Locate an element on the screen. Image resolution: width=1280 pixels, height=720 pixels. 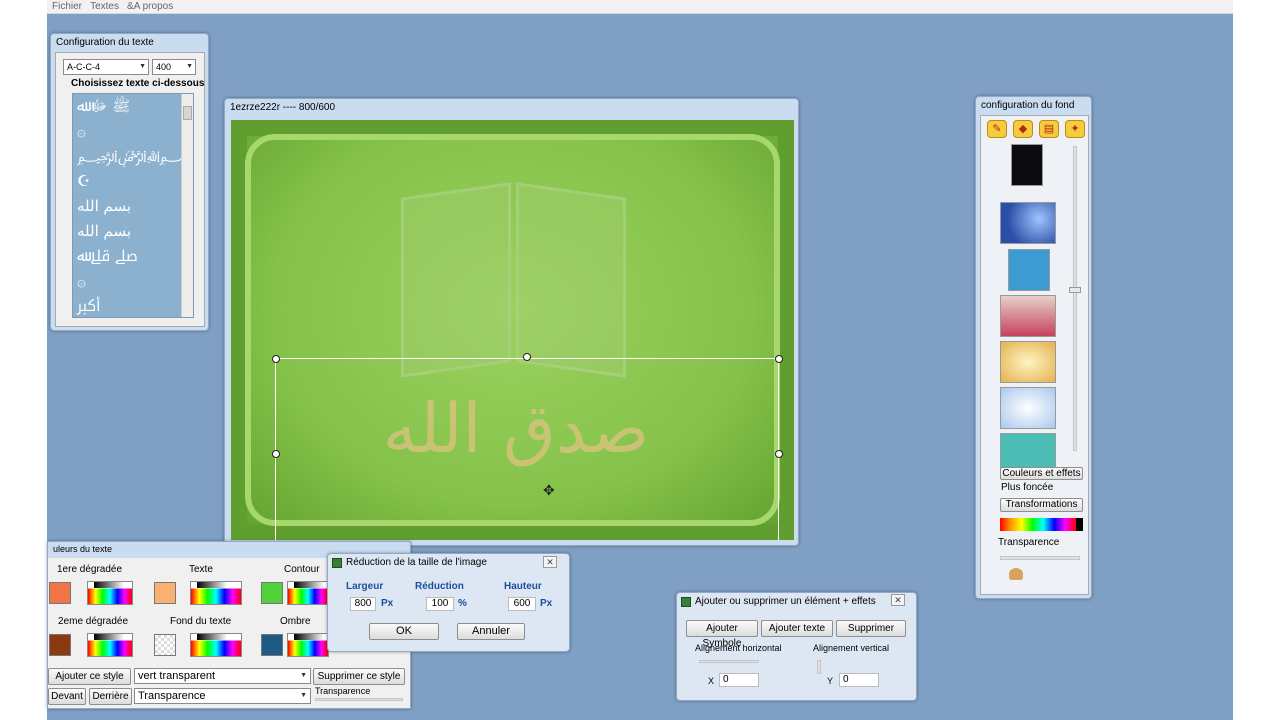
background-thumbnail-gold-book is located at coordinates (1028, 362).